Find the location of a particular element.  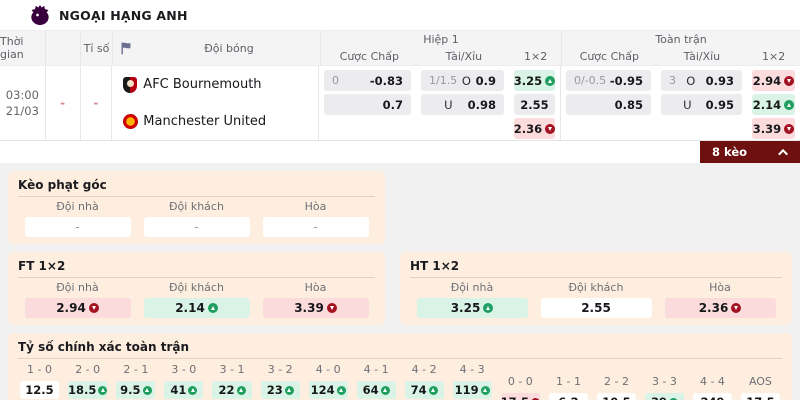

kickoff-time: 03:00 is located at coordinates (22, 95).